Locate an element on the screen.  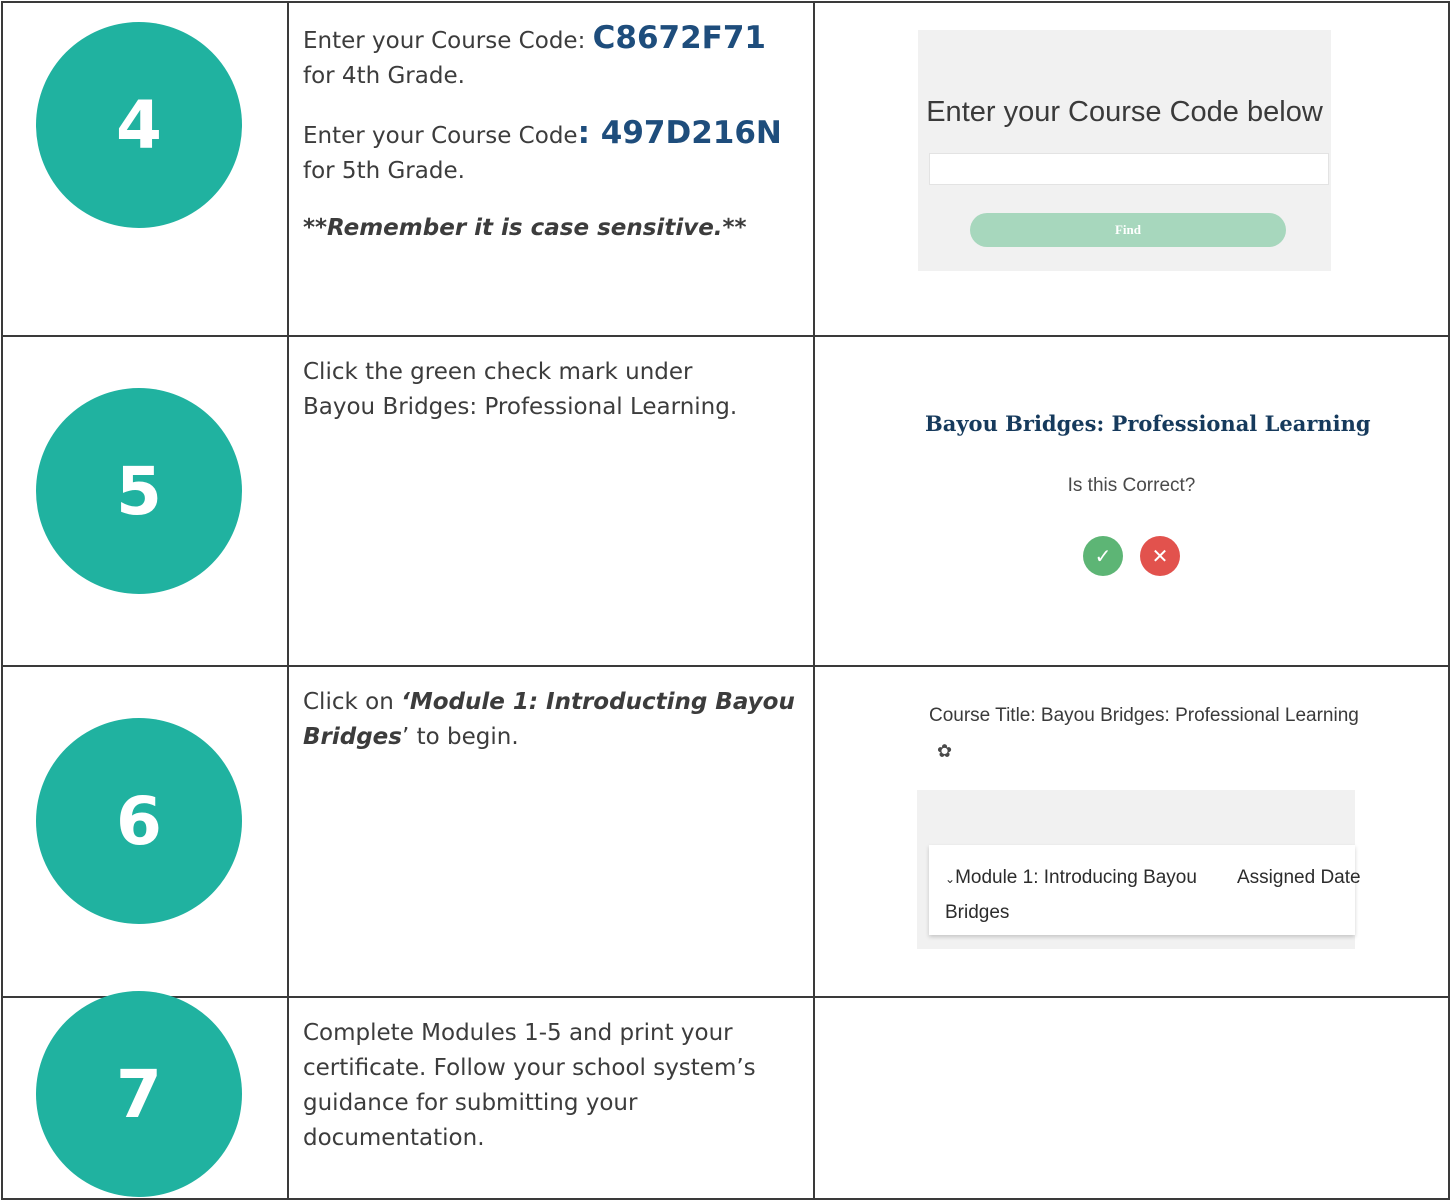
step-number-cell: 5 is located at coordinates (145, 501).